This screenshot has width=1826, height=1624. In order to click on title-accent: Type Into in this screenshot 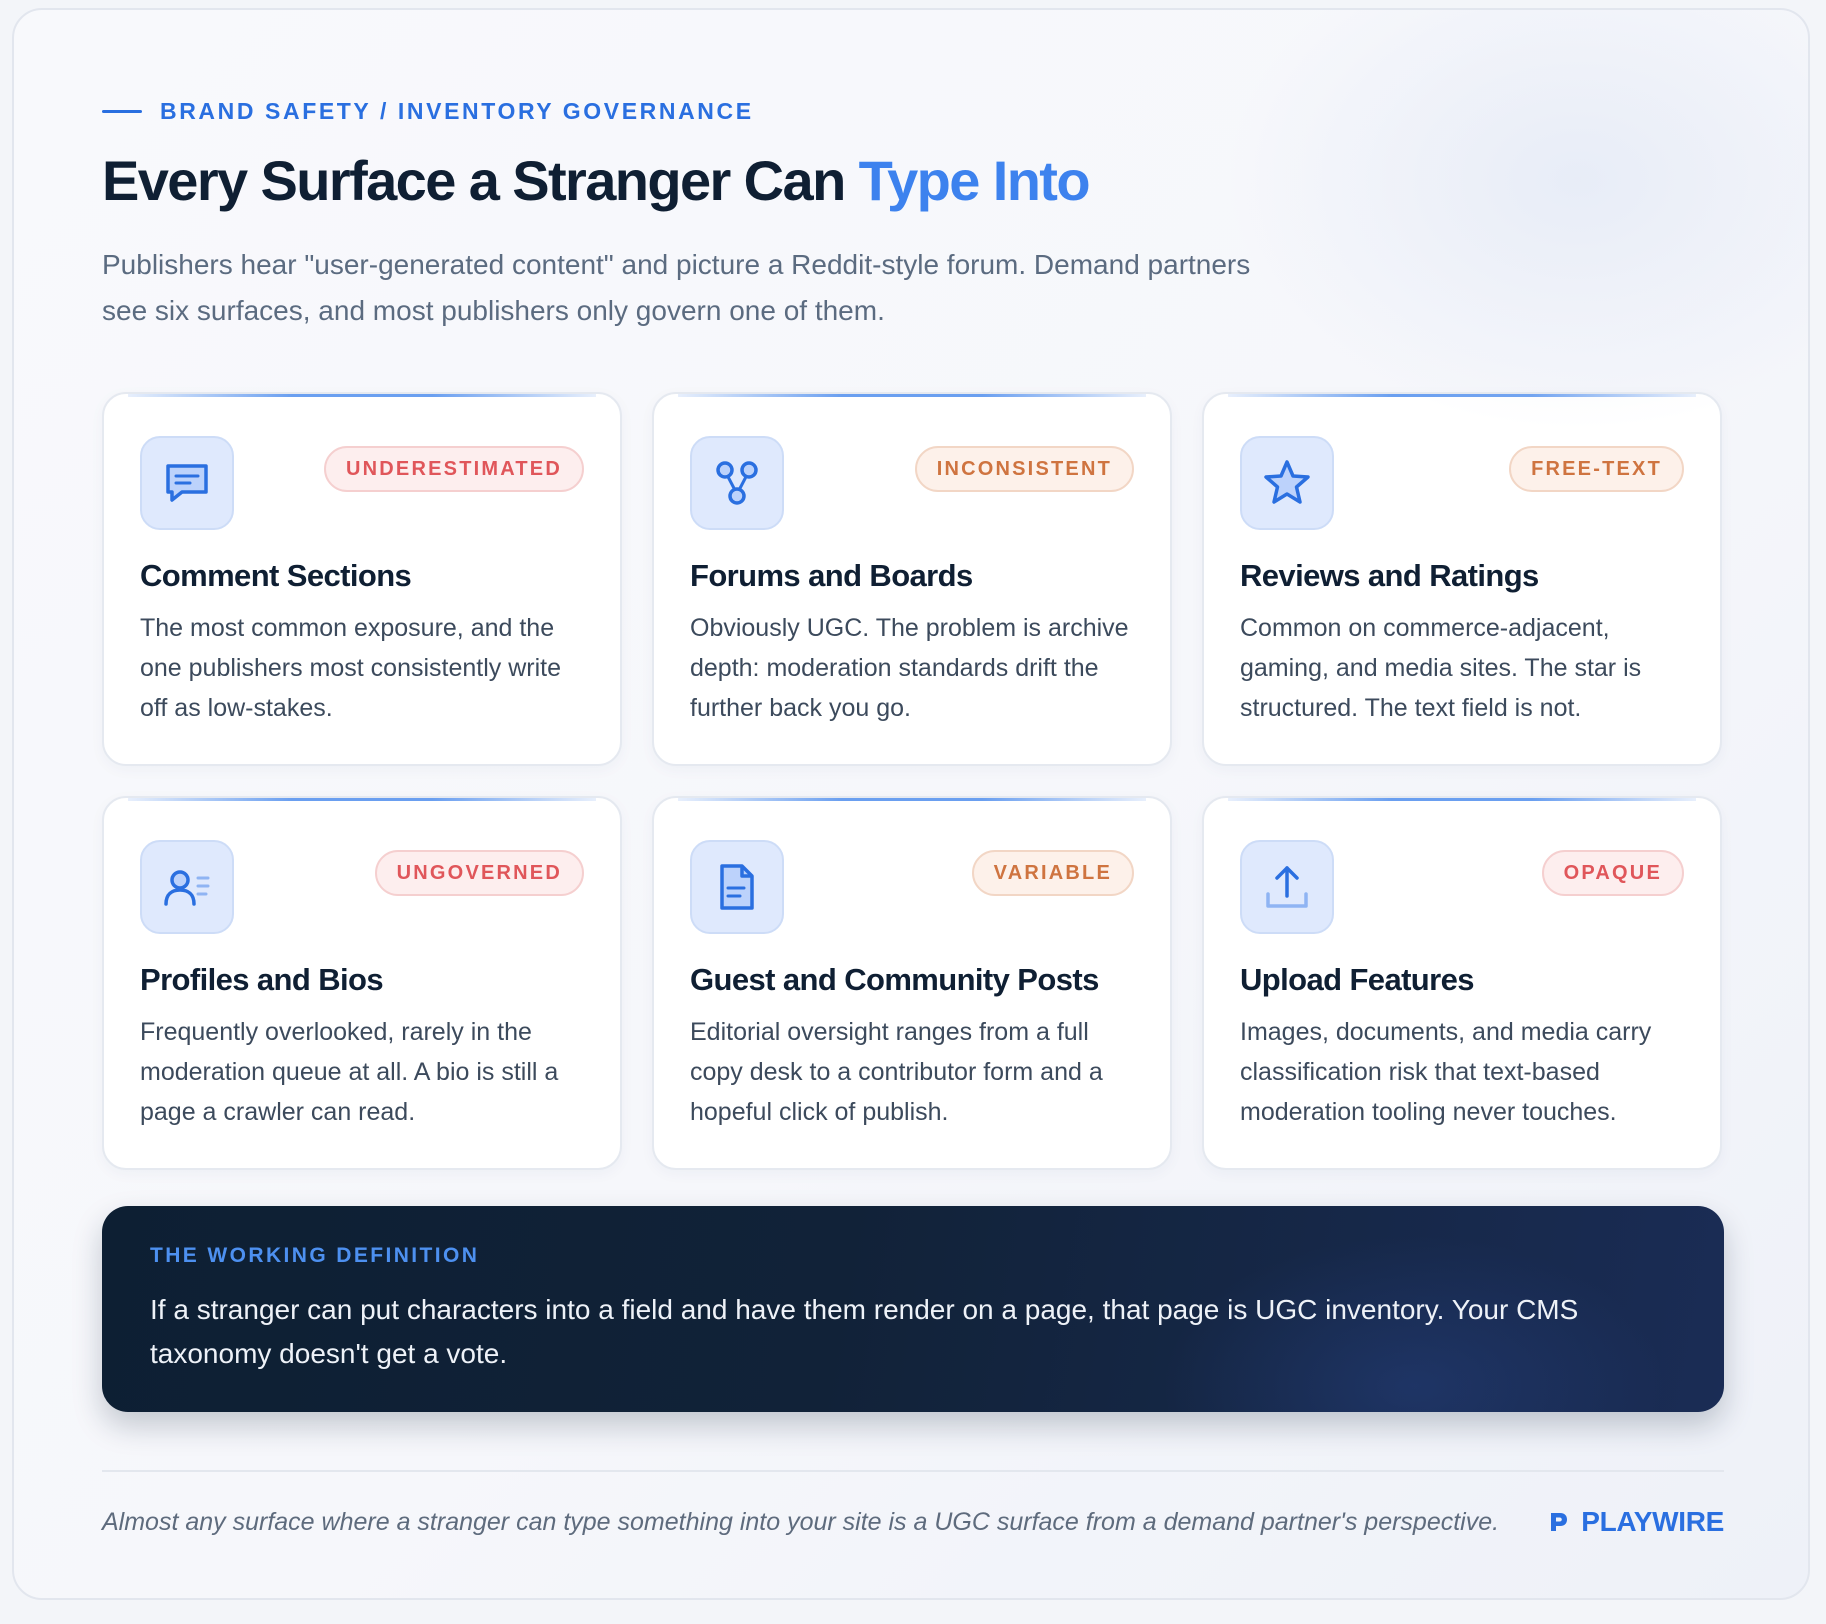, I will do `click(974, 180)`.